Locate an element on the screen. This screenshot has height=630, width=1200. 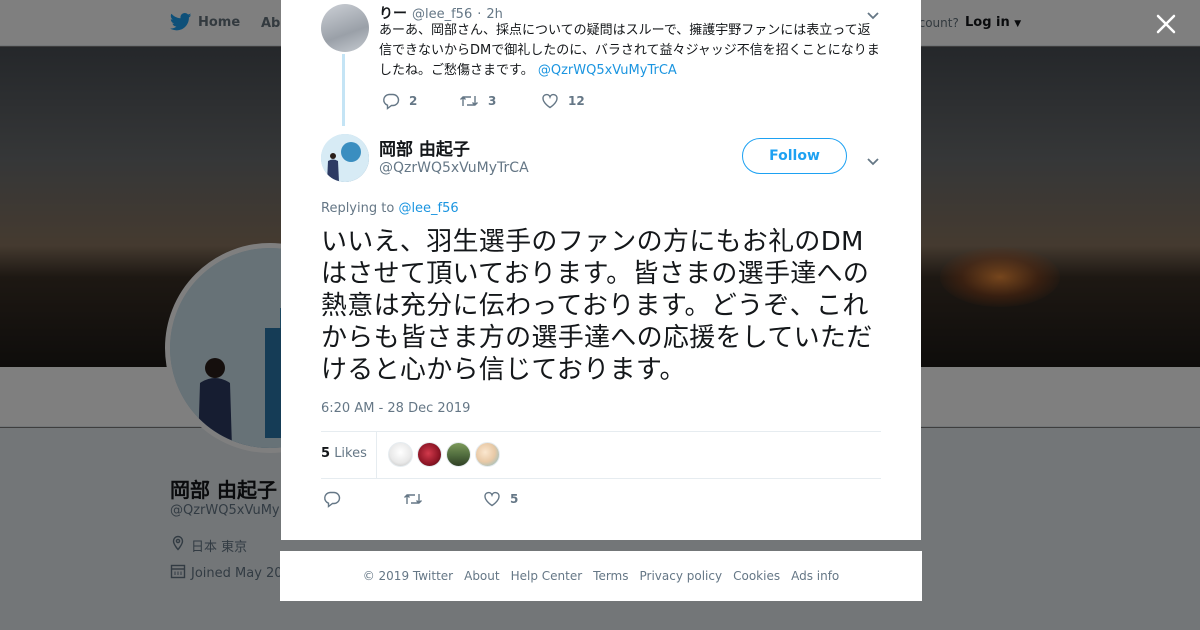
like-count: 5 is located at coordinates (514, 499).